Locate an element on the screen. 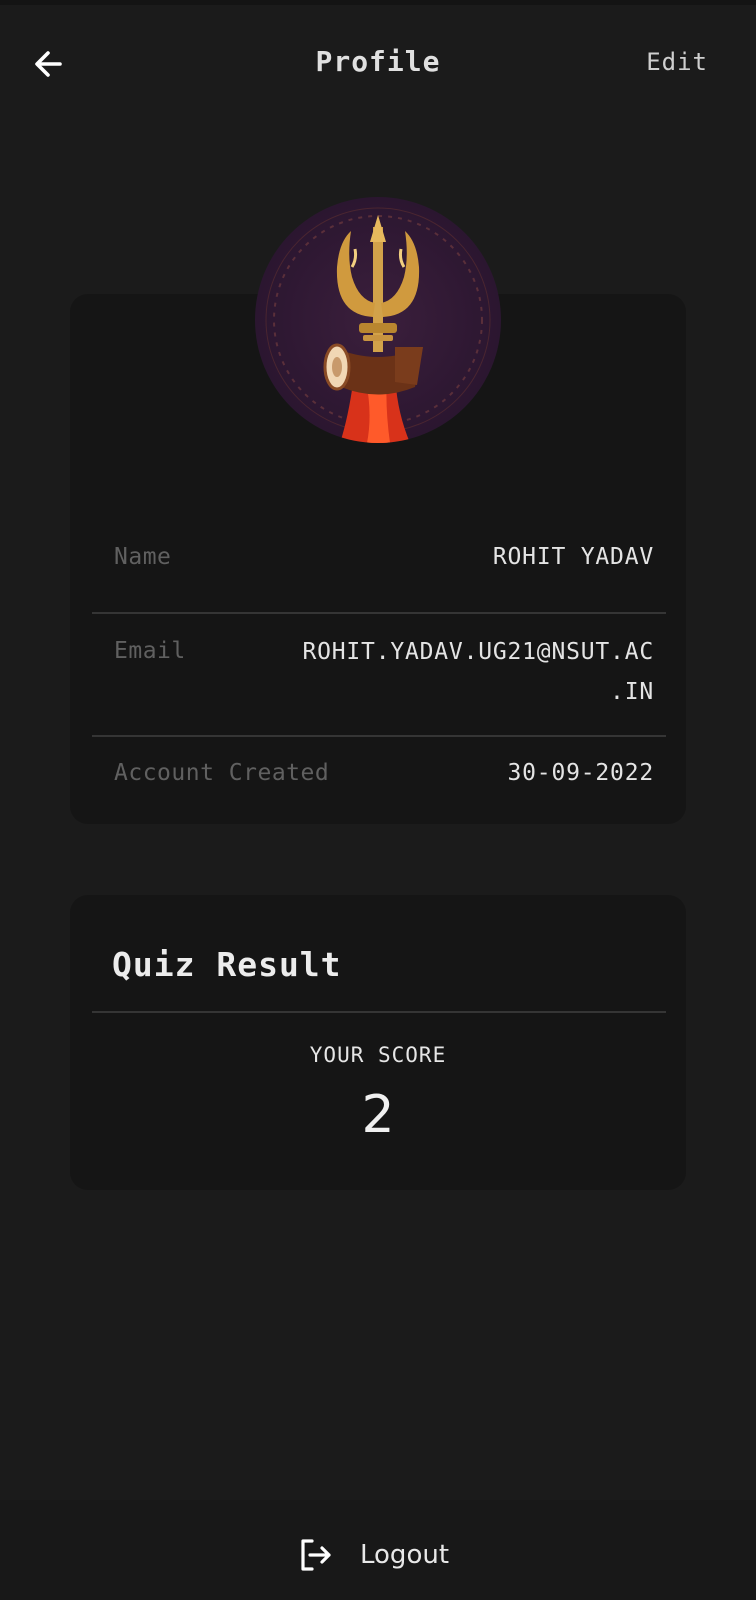 This screenshot has width=756, height=1600. email-label: Email is located at coordinates (150, 651).